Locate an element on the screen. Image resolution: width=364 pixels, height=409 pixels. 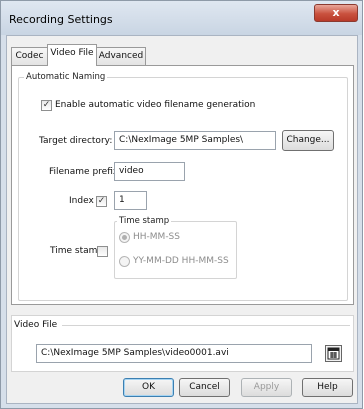
automatic-naming-legend: Automatic Naming is located at coordinates (66, 77).